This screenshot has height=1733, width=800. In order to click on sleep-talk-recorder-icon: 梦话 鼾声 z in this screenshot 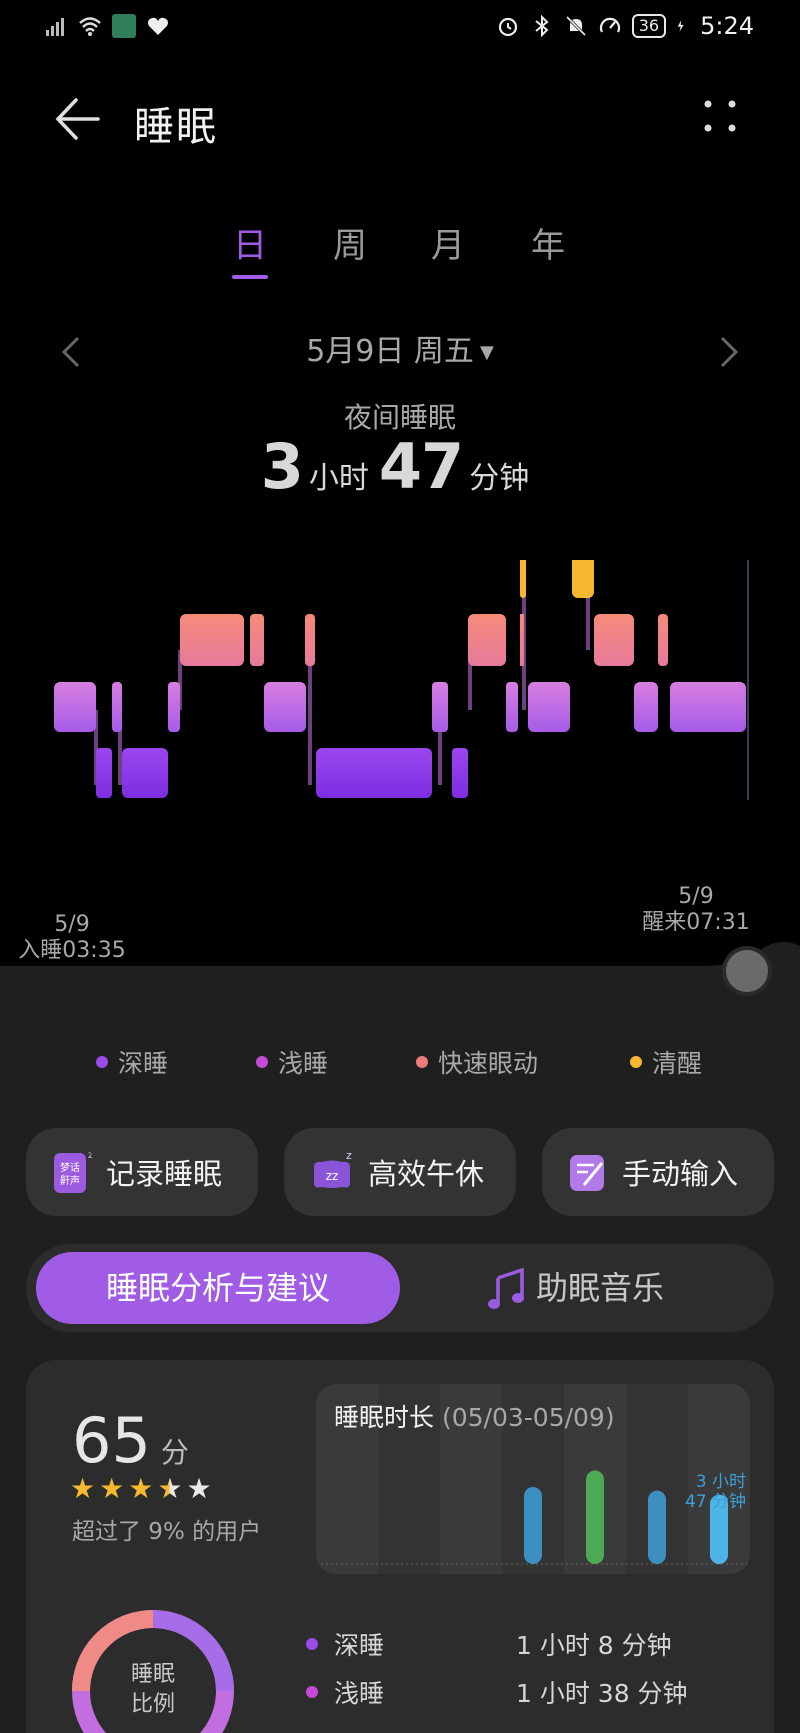, I will do `click(73, 1171)`.